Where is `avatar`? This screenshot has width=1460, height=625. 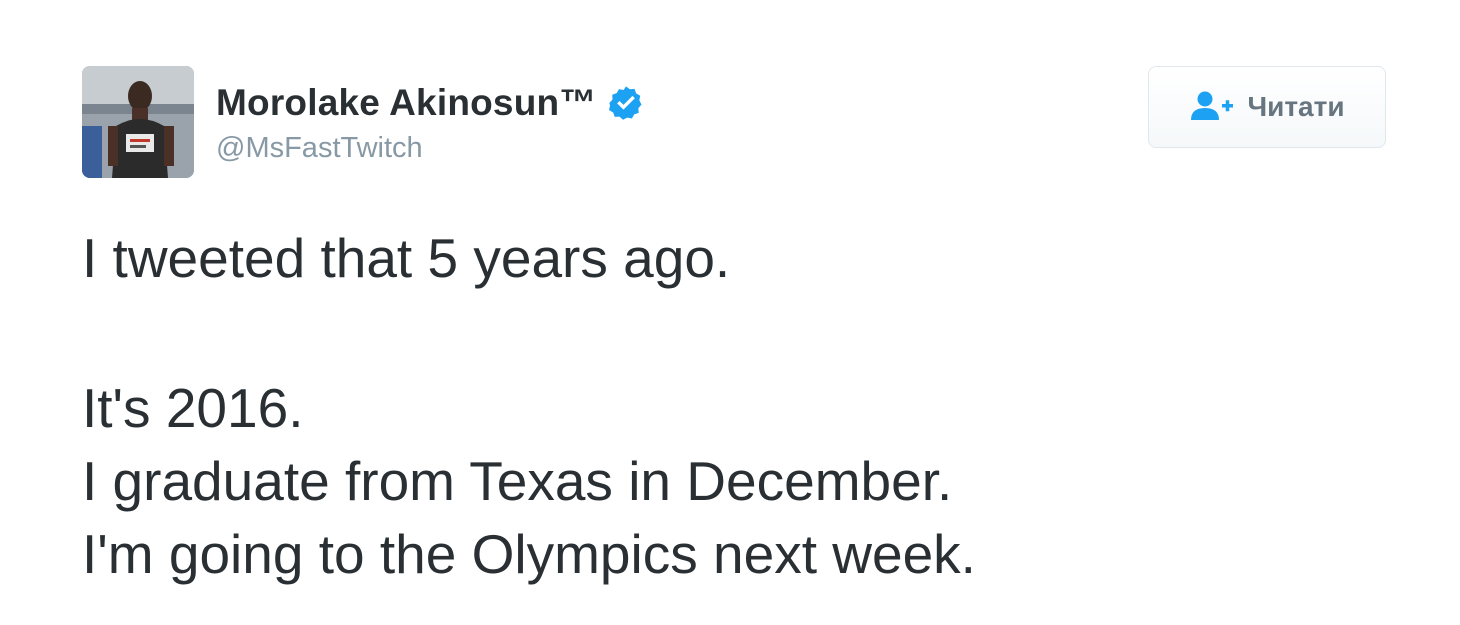 avatar is located at coordinates (138, 122).